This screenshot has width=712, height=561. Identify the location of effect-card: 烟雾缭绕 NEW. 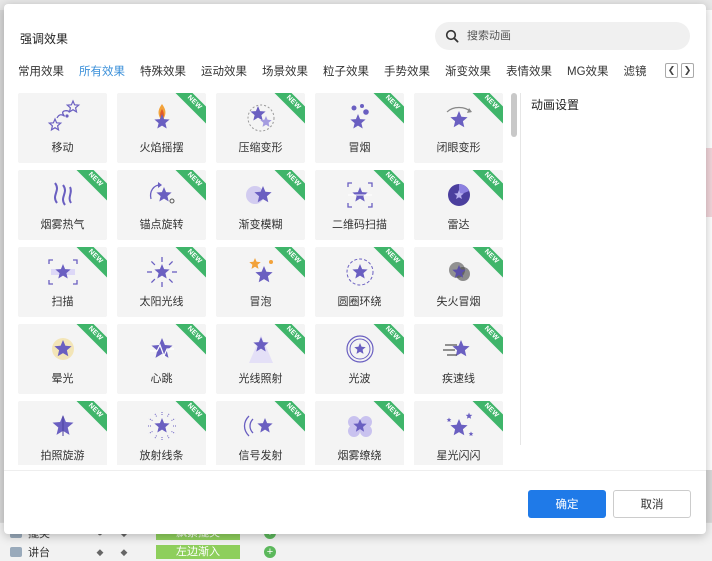
(359, 433).